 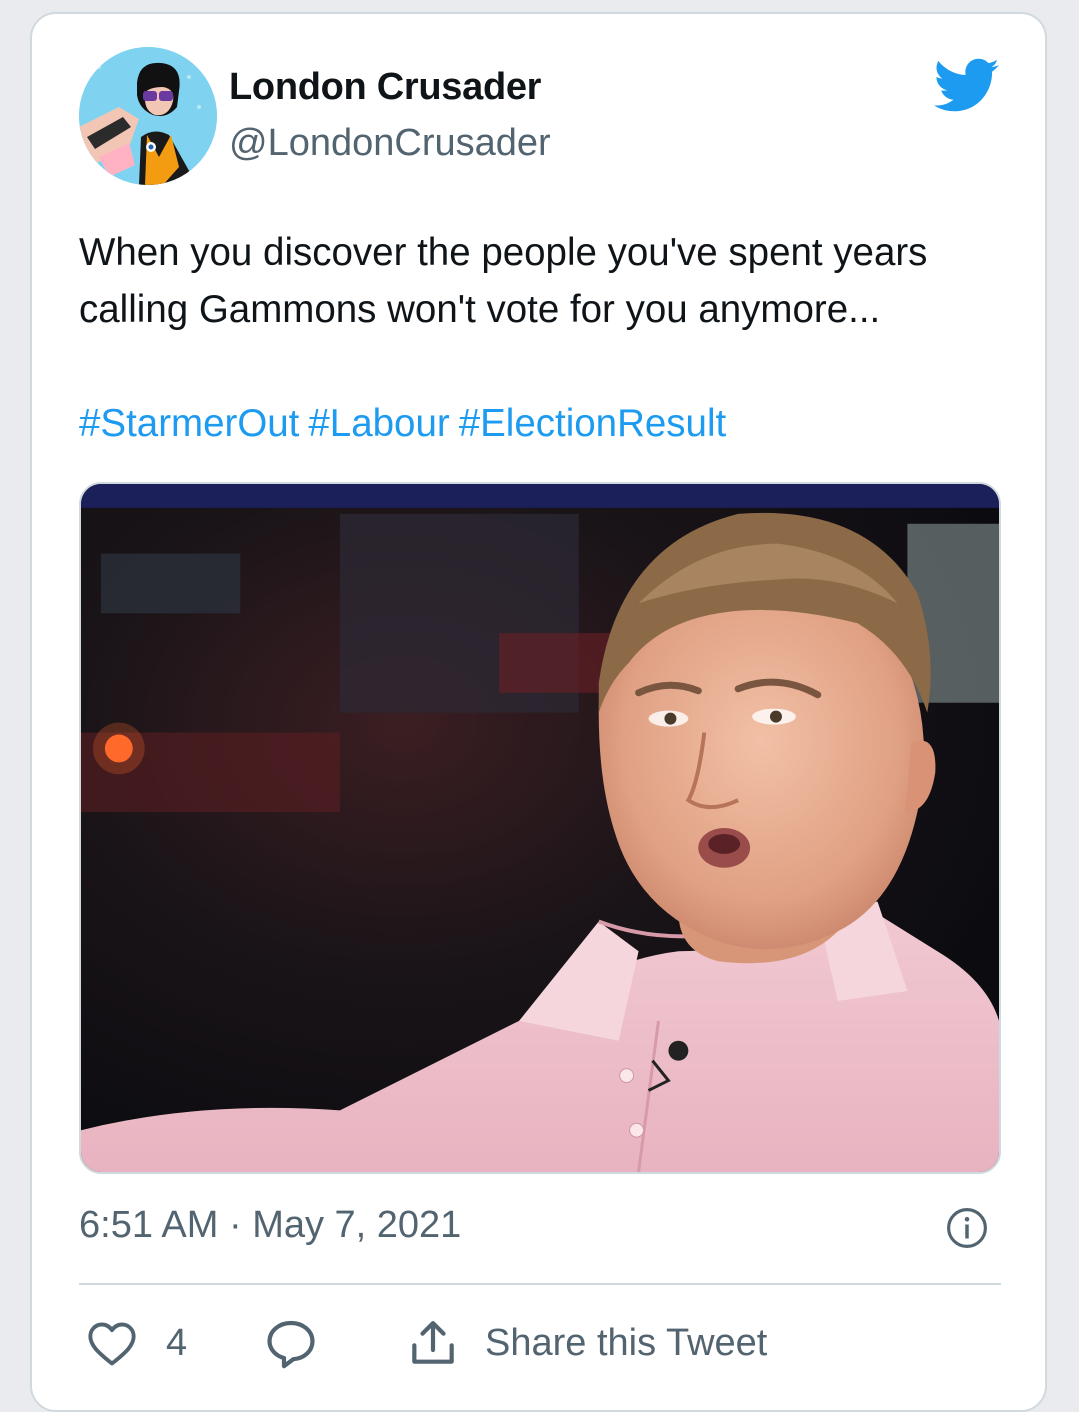 I want to click on divider, so click(x=540, y=1284).